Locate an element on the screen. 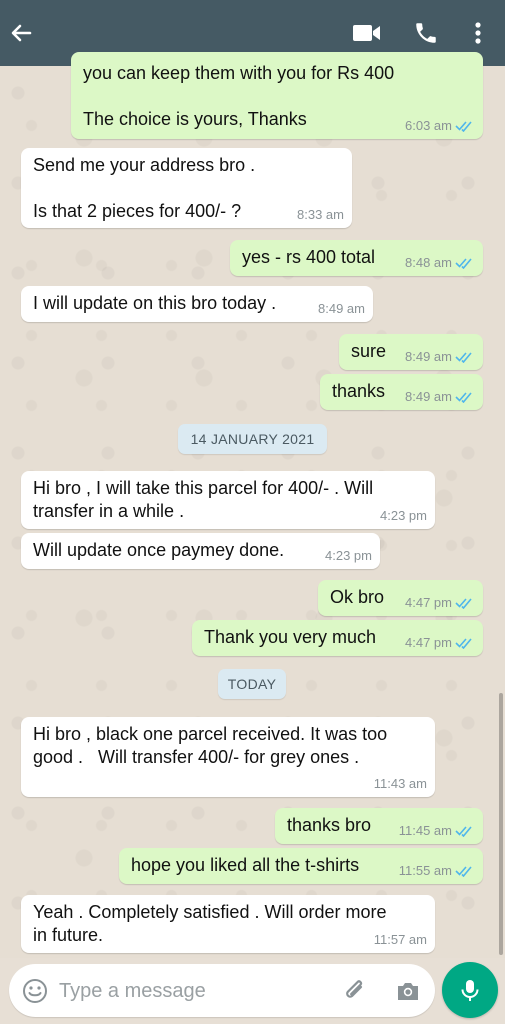 The height and width of the screenshot is (1024, 505). message-meta: 6:03 am is located at coordinates (440, 126).